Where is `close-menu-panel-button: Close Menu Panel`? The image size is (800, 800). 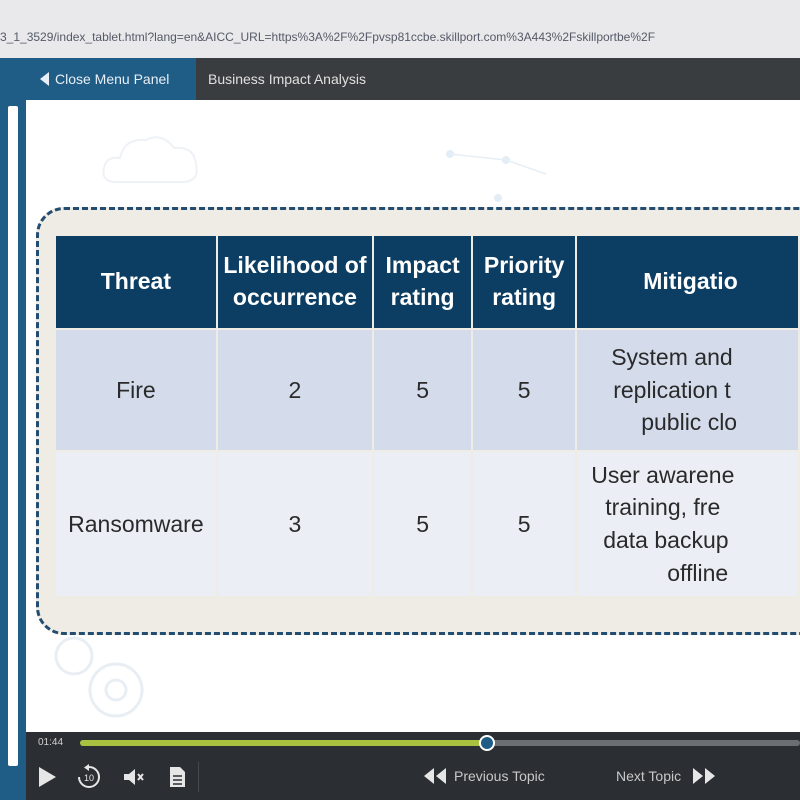 close-menu-panel-button: Close Menu Panel is located at coordinates (98, 79).